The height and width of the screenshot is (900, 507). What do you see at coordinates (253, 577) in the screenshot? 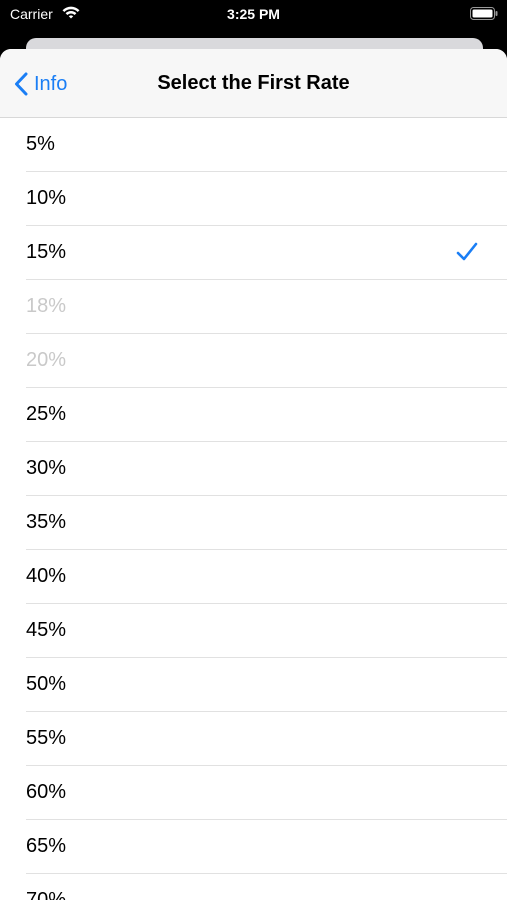
I see `rate-option: 40%` at bounding box center [253, 577].